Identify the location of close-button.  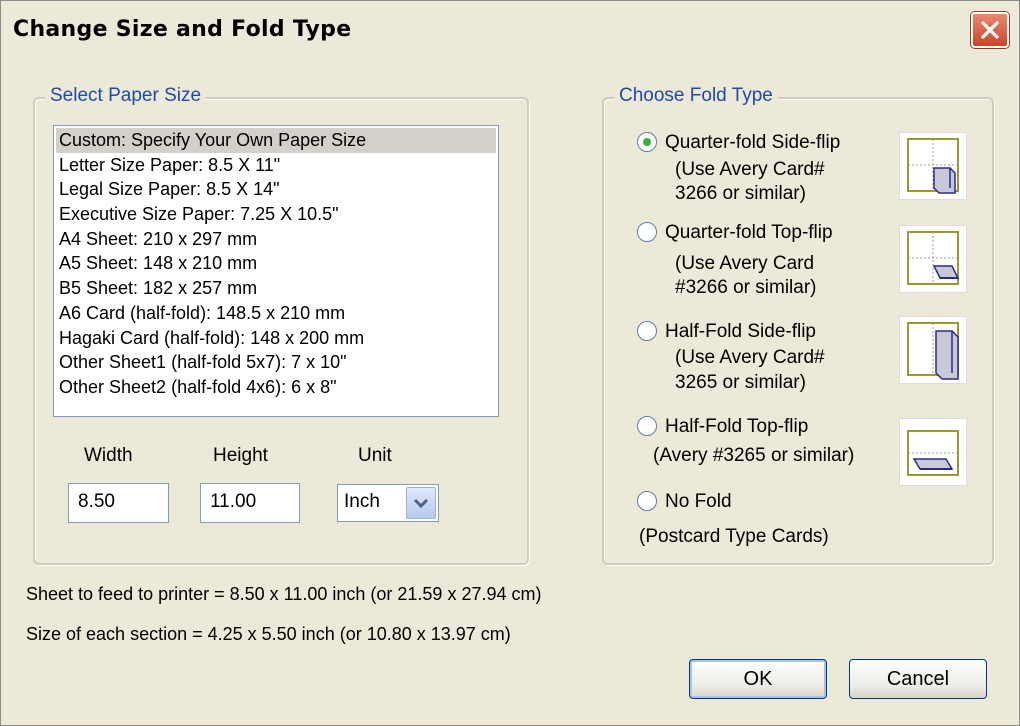
(990, 30).